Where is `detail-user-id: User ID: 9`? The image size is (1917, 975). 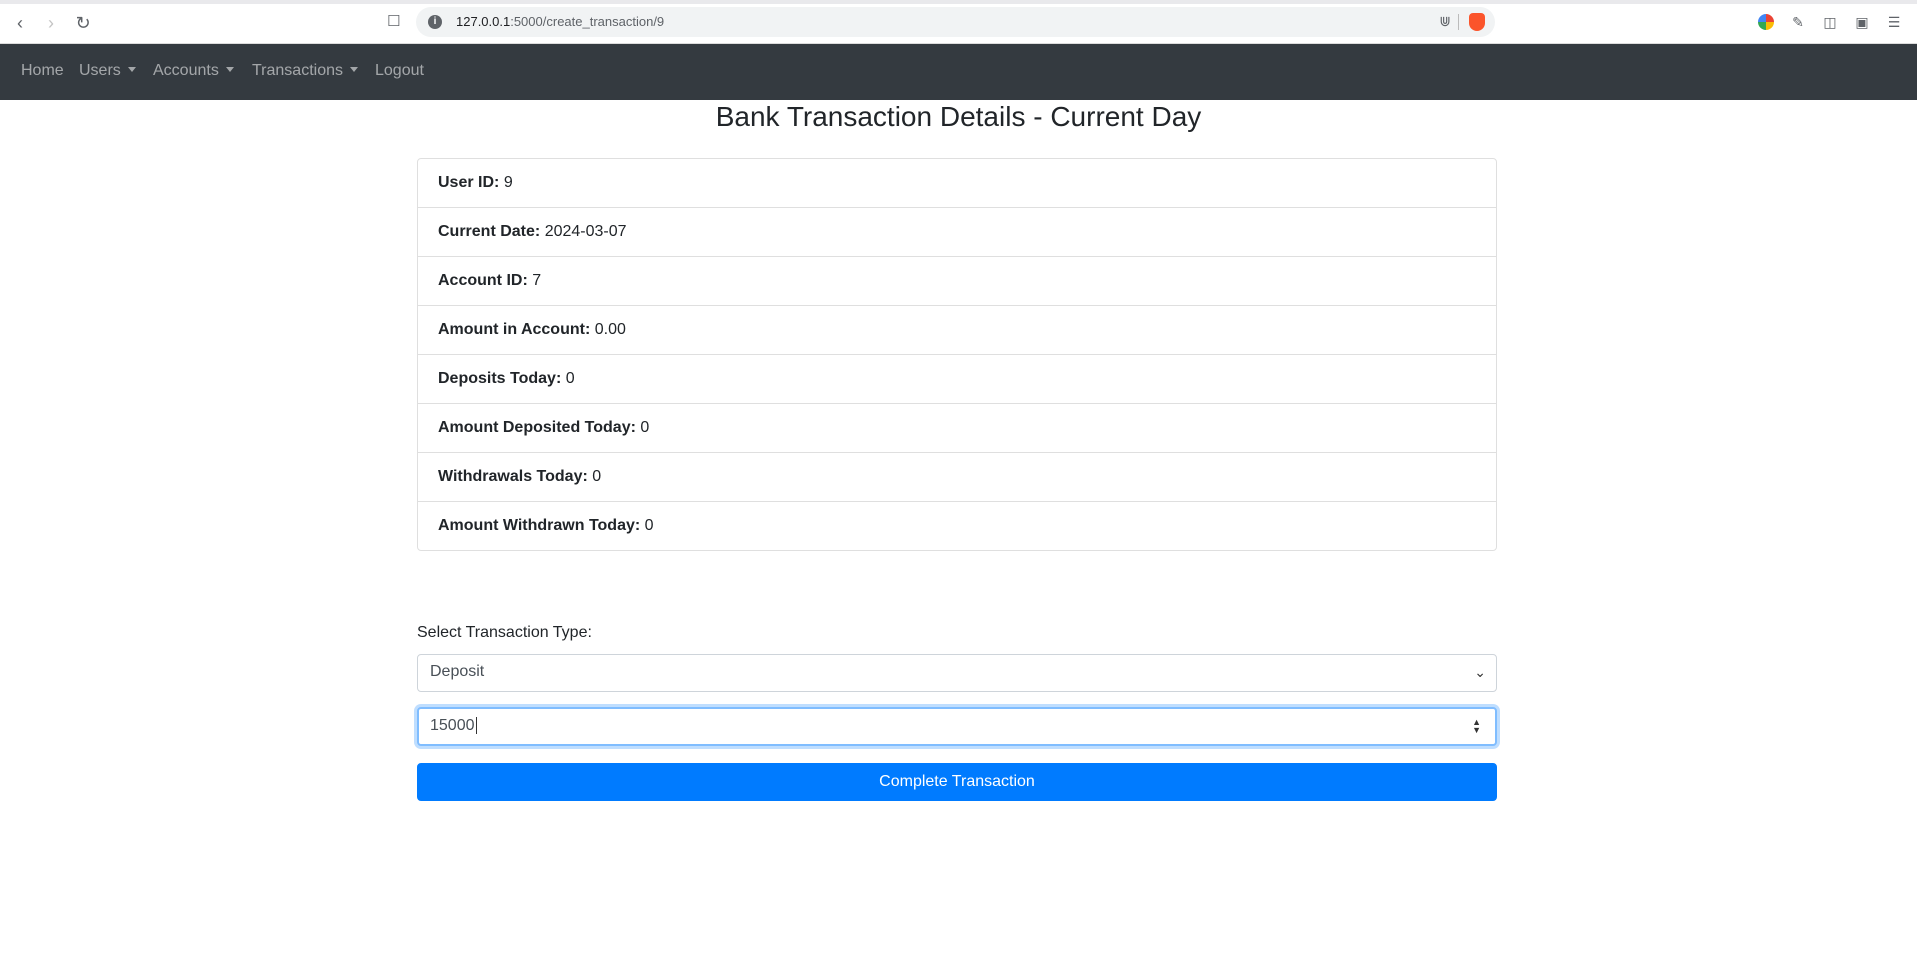
detail-user-id: User ID: 9 is located at coordinates (957, 183).